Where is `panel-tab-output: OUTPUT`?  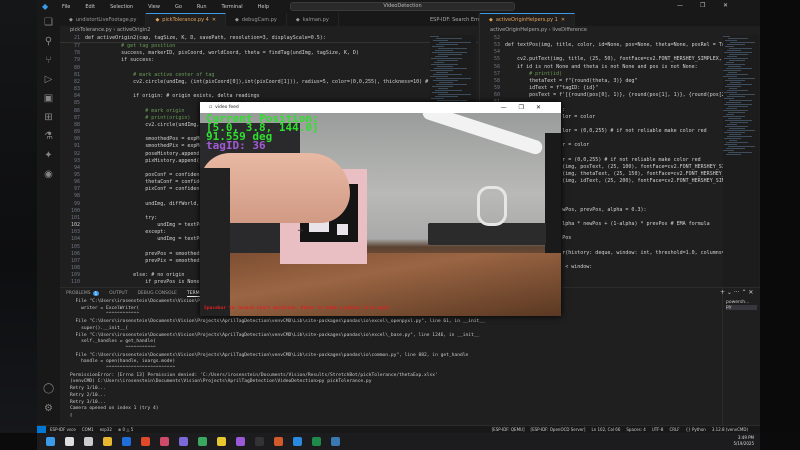 panel-tab-output: OUTPUT is located at coordinates (118, 293).